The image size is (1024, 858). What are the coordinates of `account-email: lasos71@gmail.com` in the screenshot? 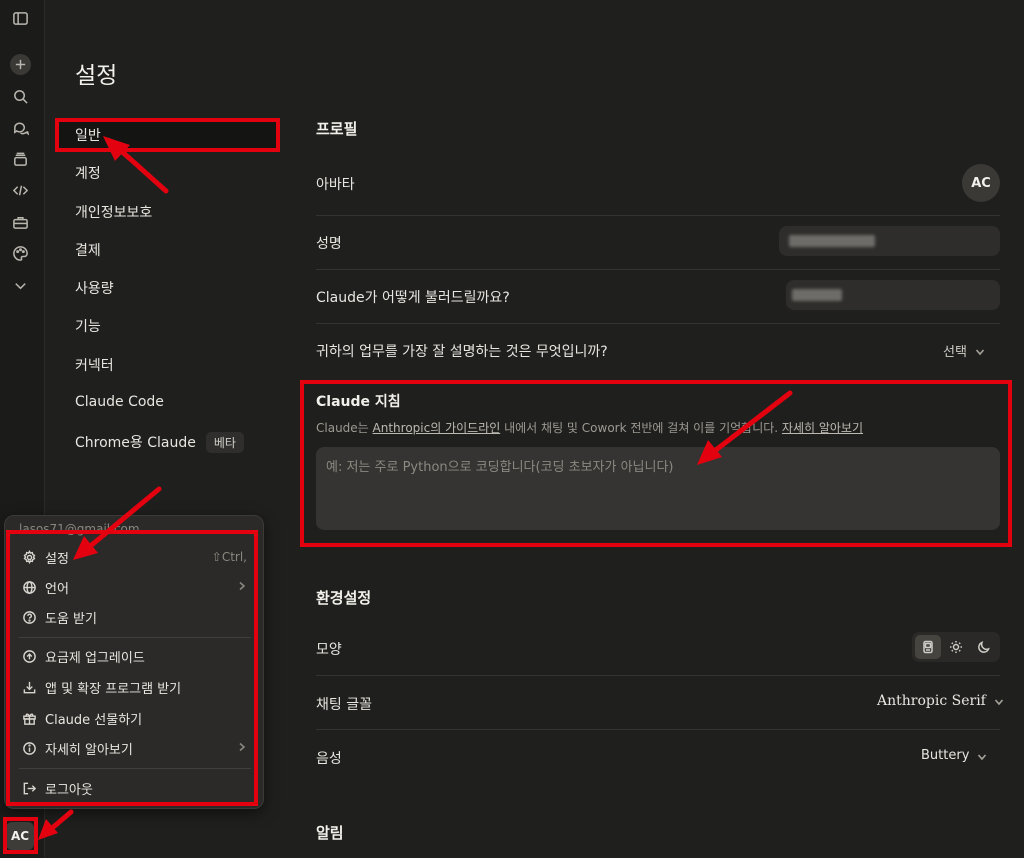 It's located at (79, 529).